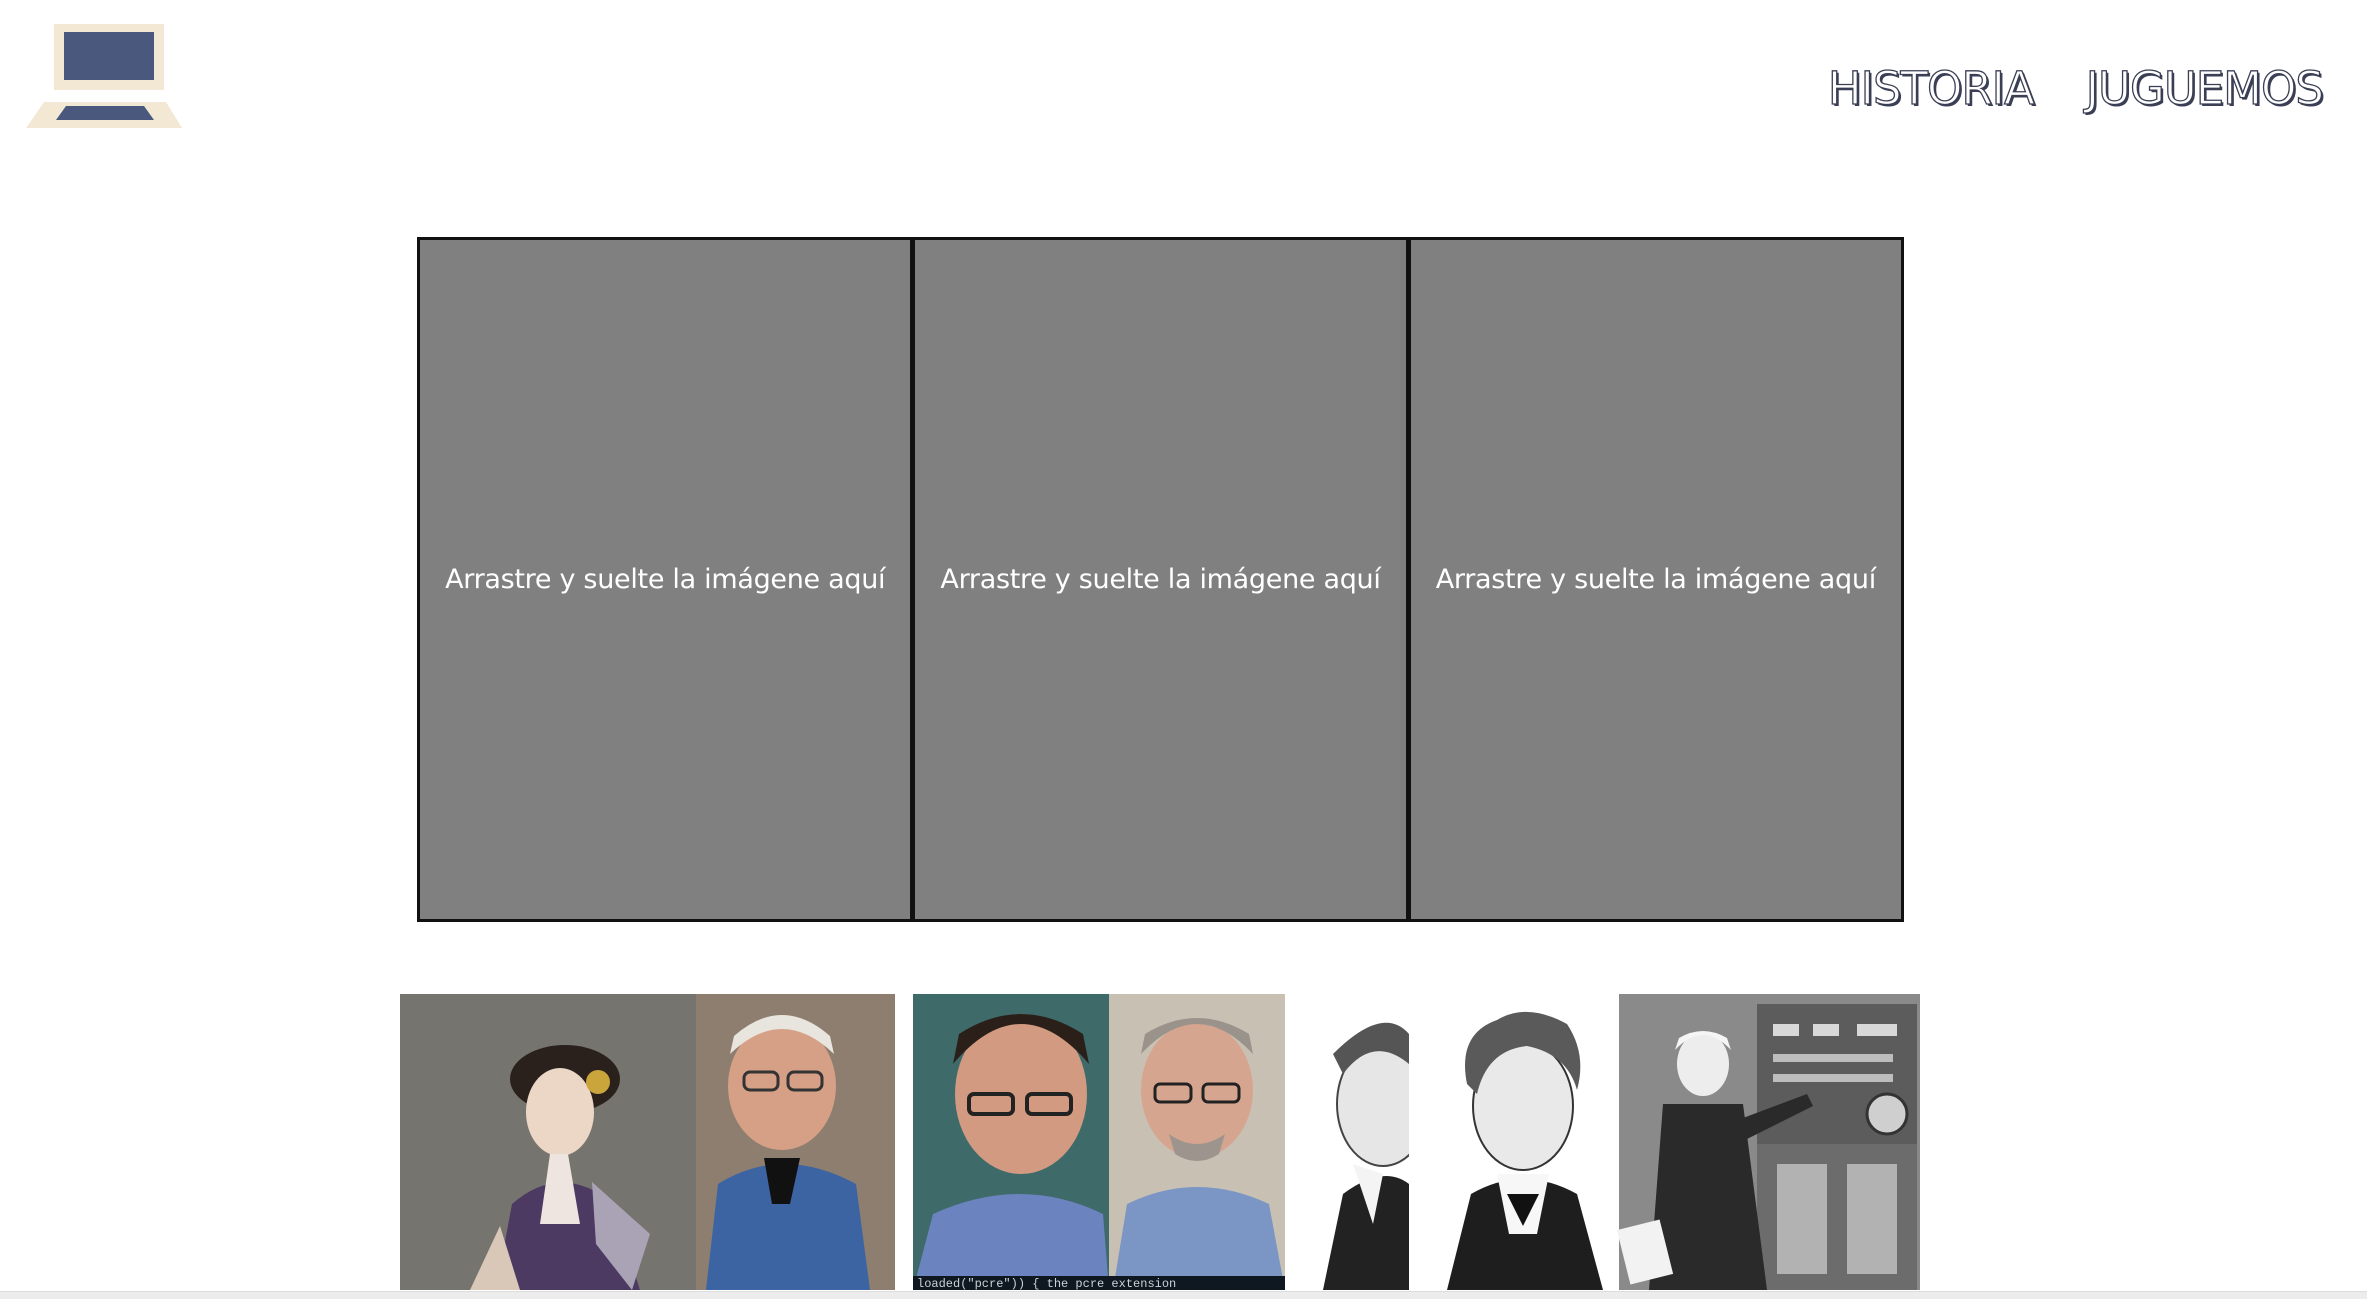  What do you see at coordinates (2205, 88) in the screenshot?
I see `nav-juguemos-link: JUGUEMOS` at bounding box center [2205, 88].